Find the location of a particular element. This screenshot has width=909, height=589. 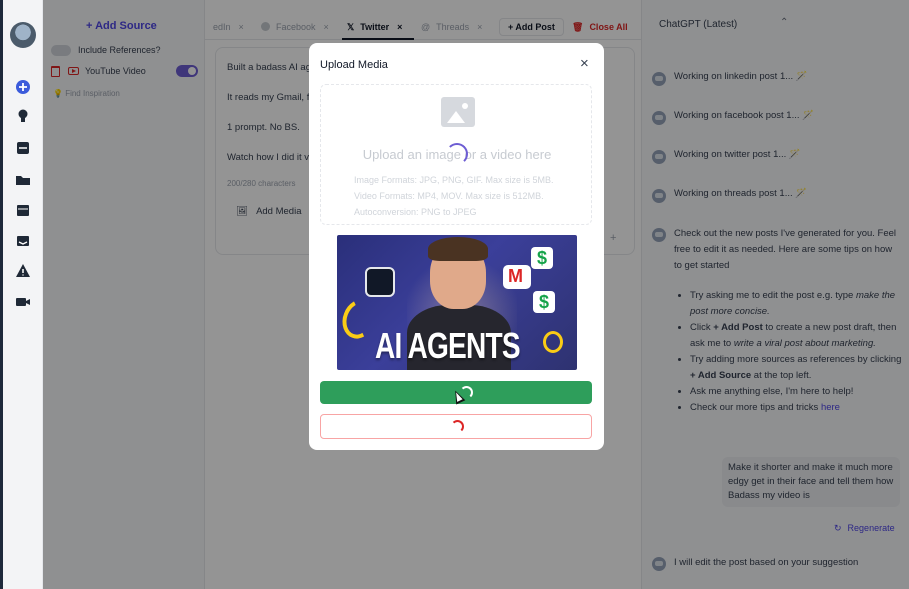

inbox-icon is located at coordinates (23, 148).